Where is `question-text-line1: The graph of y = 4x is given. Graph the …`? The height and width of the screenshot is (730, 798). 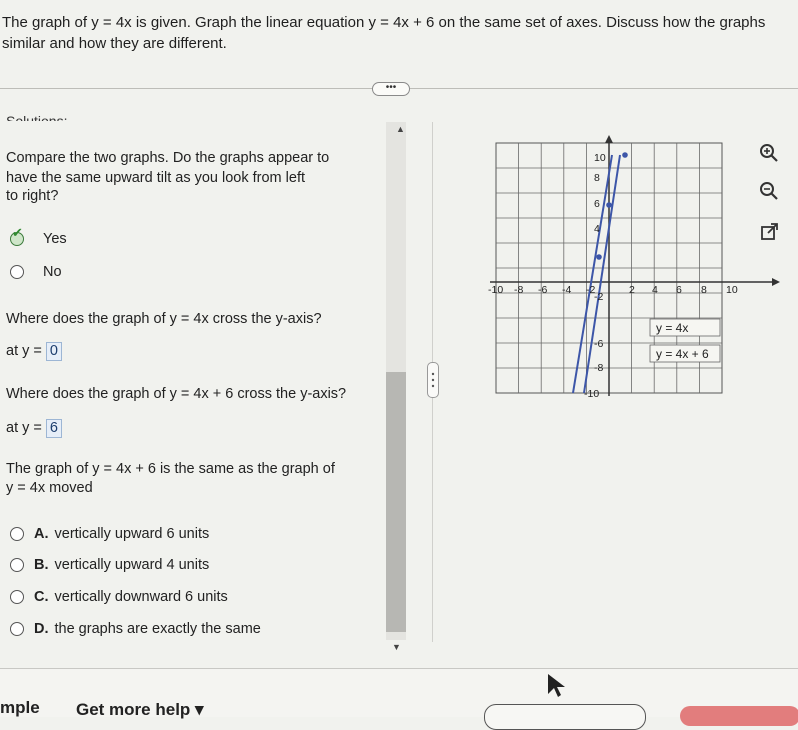
question-text-line1: The graph of y = 4x is given. Graph the … is located at coordinates (384, 22).